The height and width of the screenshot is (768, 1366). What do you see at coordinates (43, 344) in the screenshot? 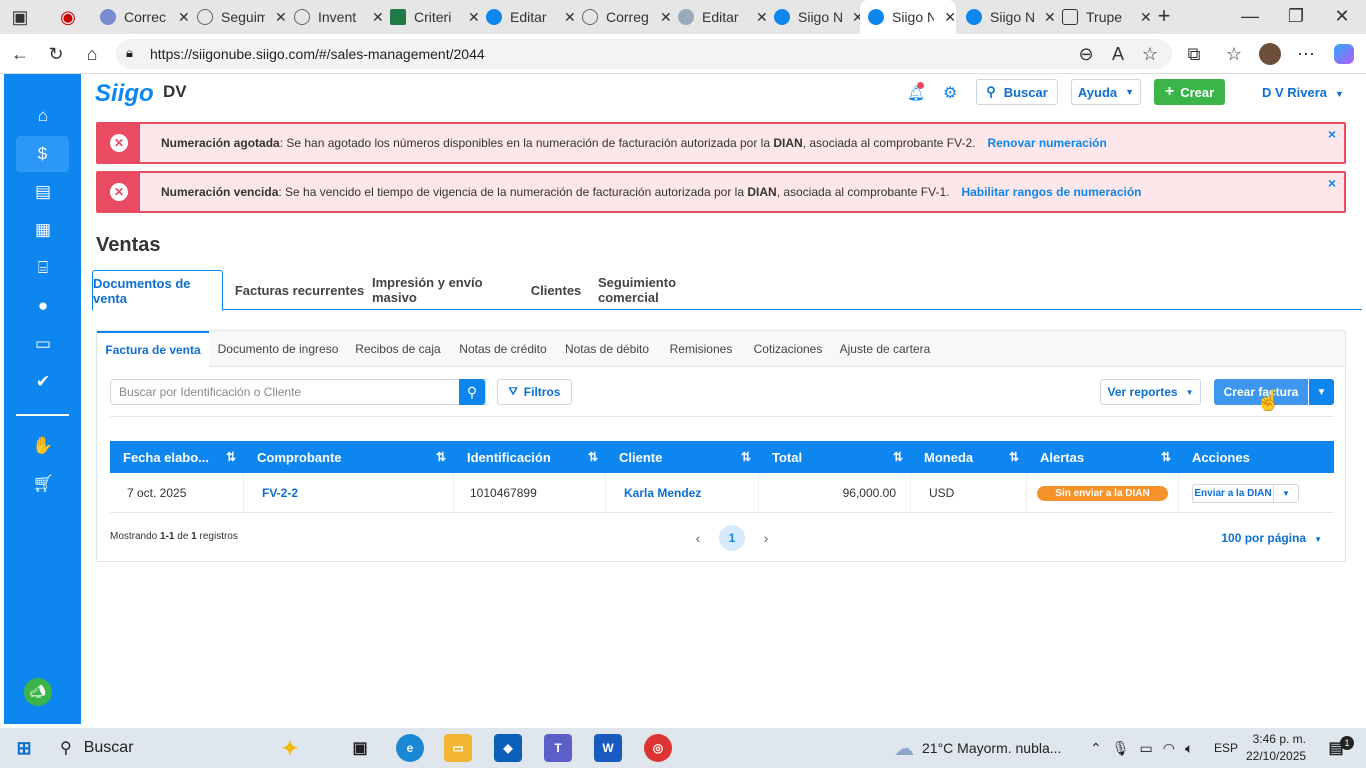
I see `reports-icon: ▭` at bounding box center [43, 344].